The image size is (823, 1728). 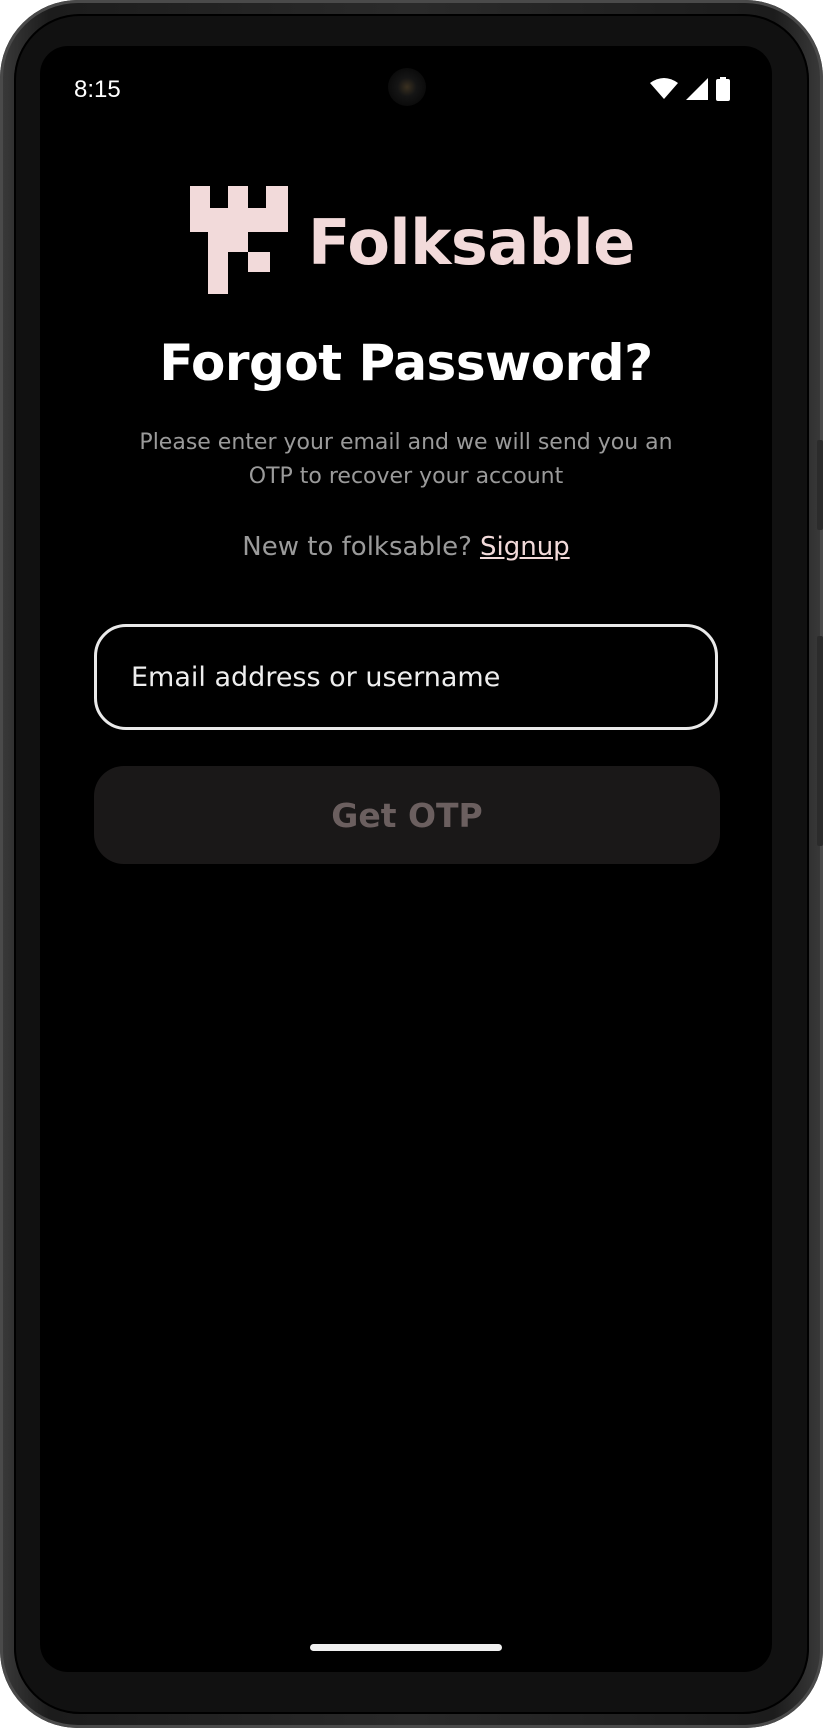 I want to click on status-icons, so click(x=690, y=91).